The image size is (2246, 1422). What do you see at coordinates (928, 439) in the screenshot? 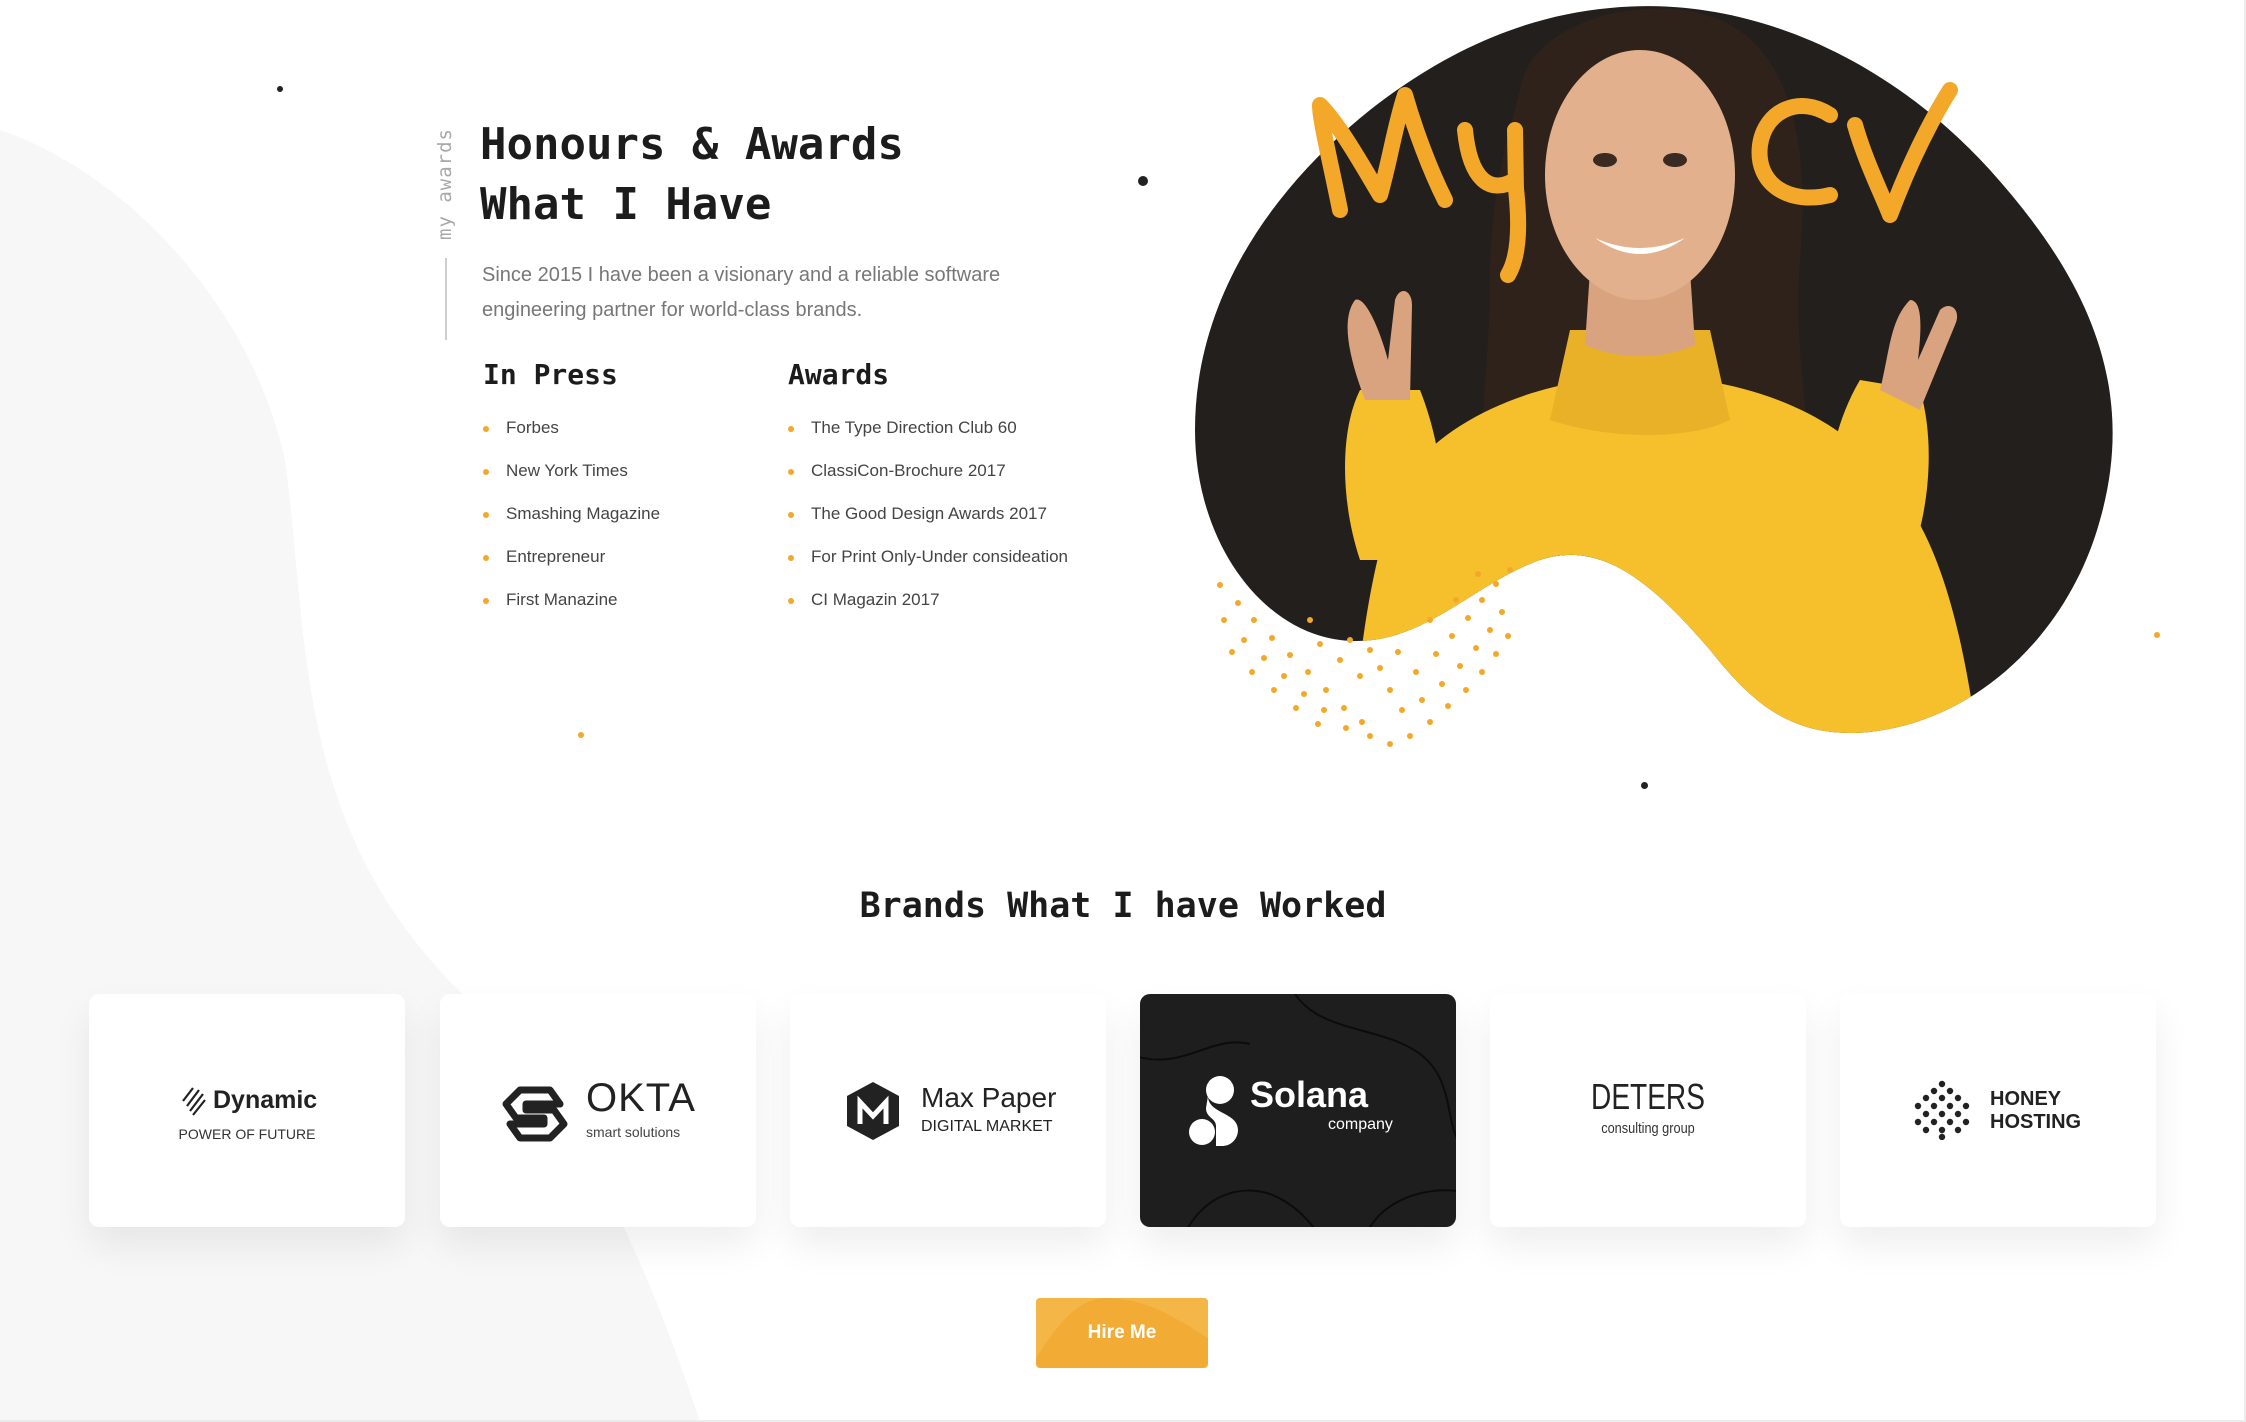
I see `list-item: The Type Direction Club 60` at bounding box center [928, 439].